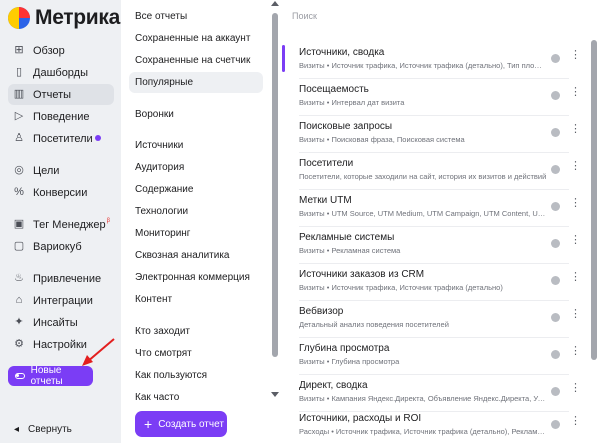 This screenshot has height=443, width=600. What do you see at coordinates (374, 324) in the screenshot?
I see `report-subtitle: Детальный анализ поведения посетителей` at bounding box center [374, 324].